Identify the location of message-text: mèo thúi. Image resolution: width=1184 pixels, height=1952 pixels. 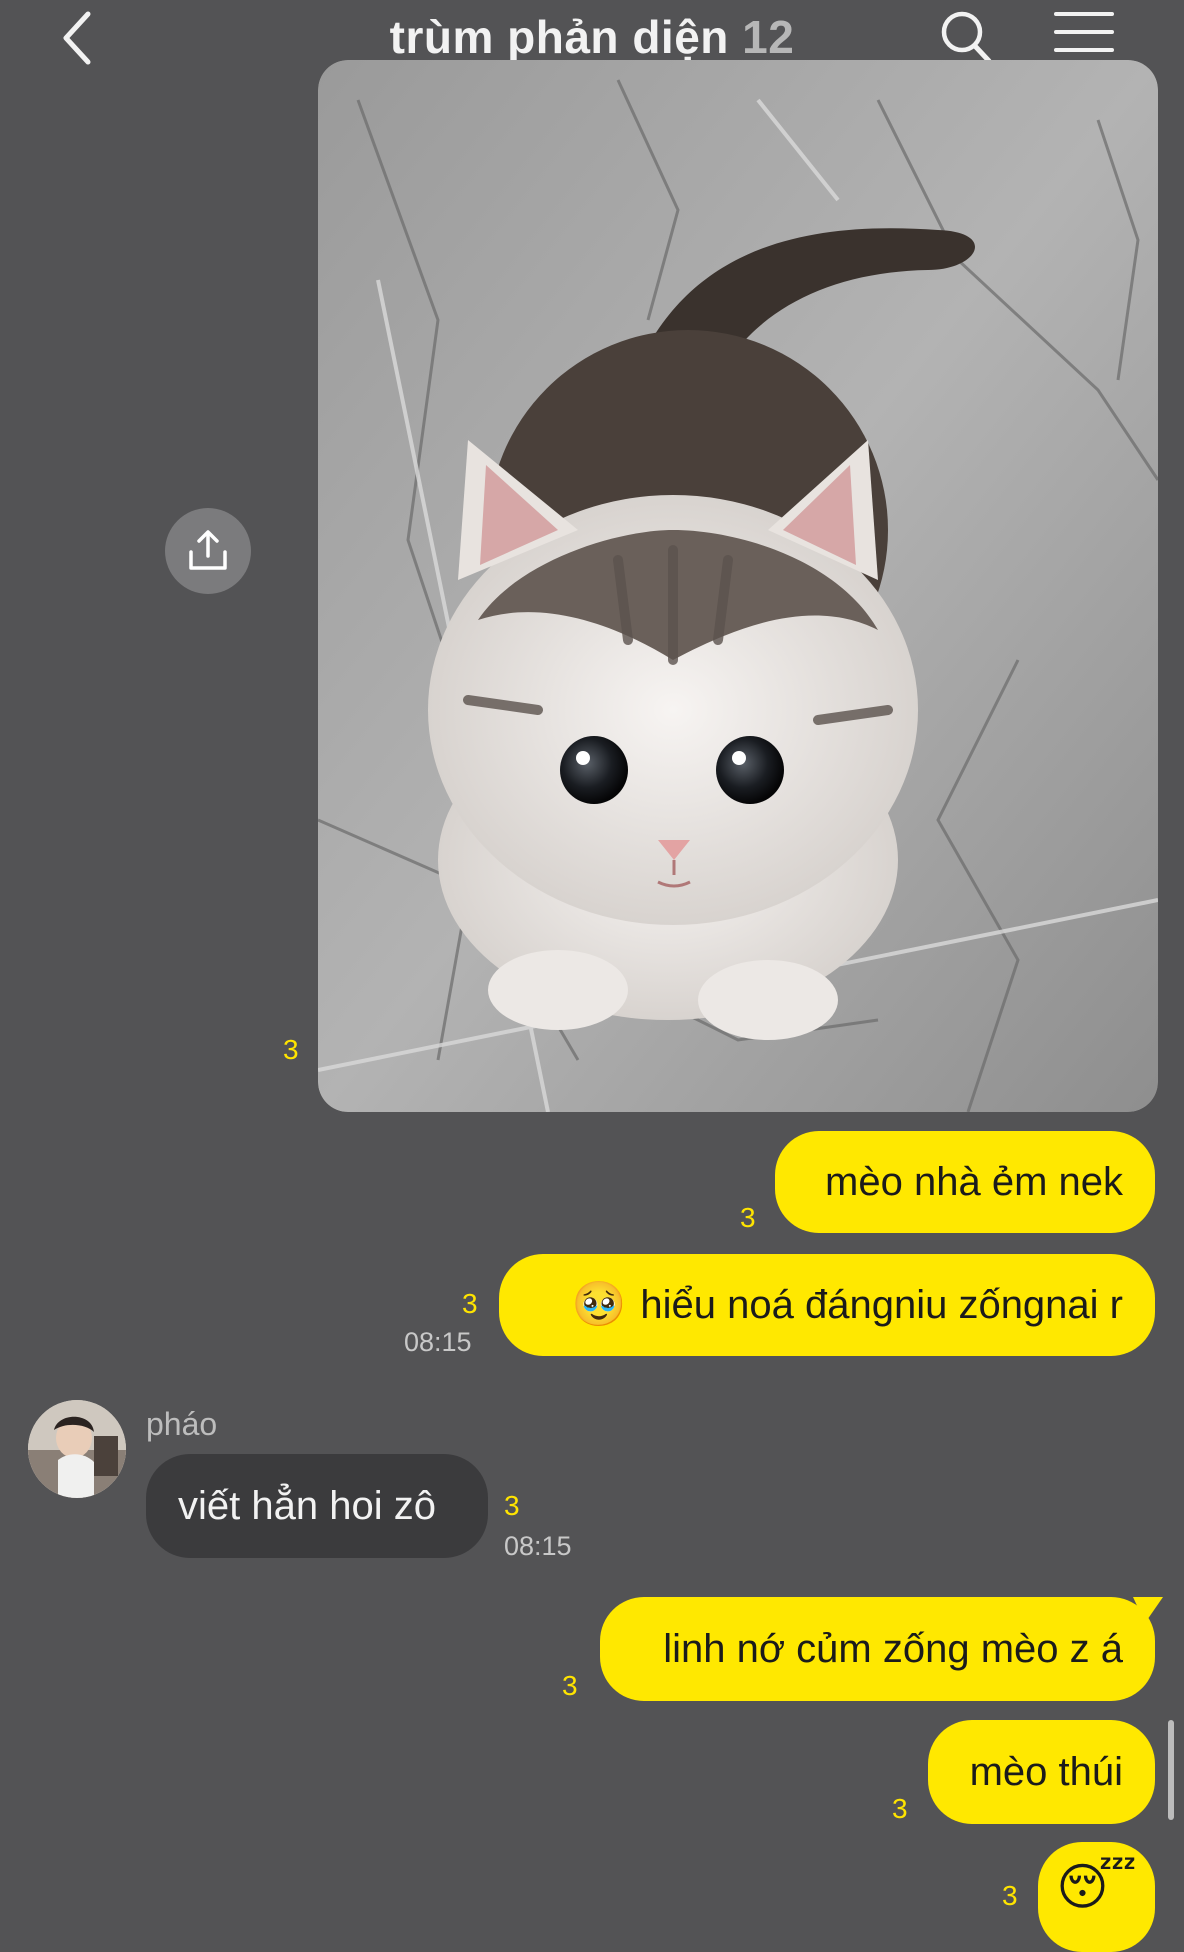
(1046, 1772).